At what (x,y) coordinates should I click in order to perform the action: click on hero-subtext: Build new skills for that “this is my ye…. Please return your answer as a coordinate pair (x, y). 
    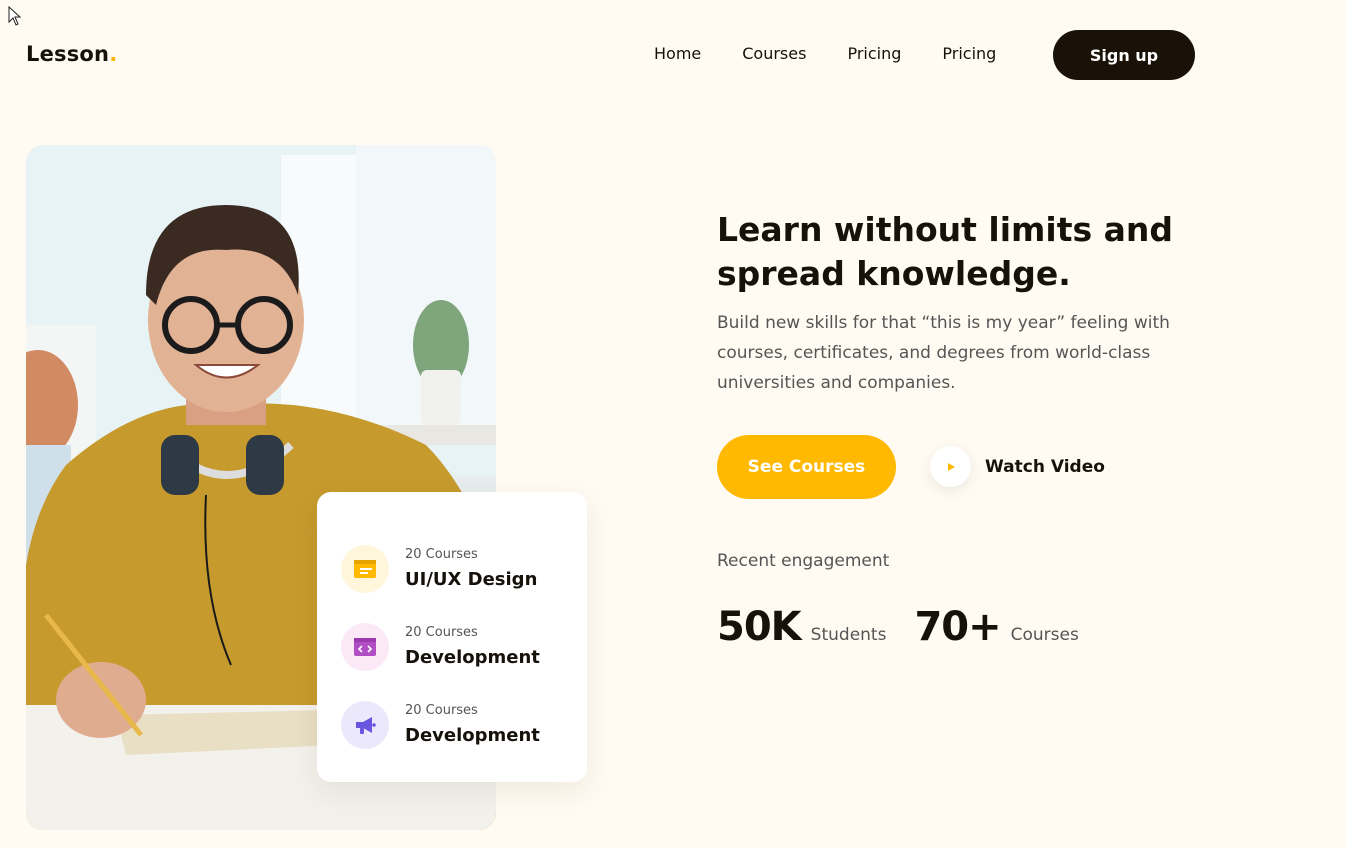
    Looking at the image, I should click on (943, 353).